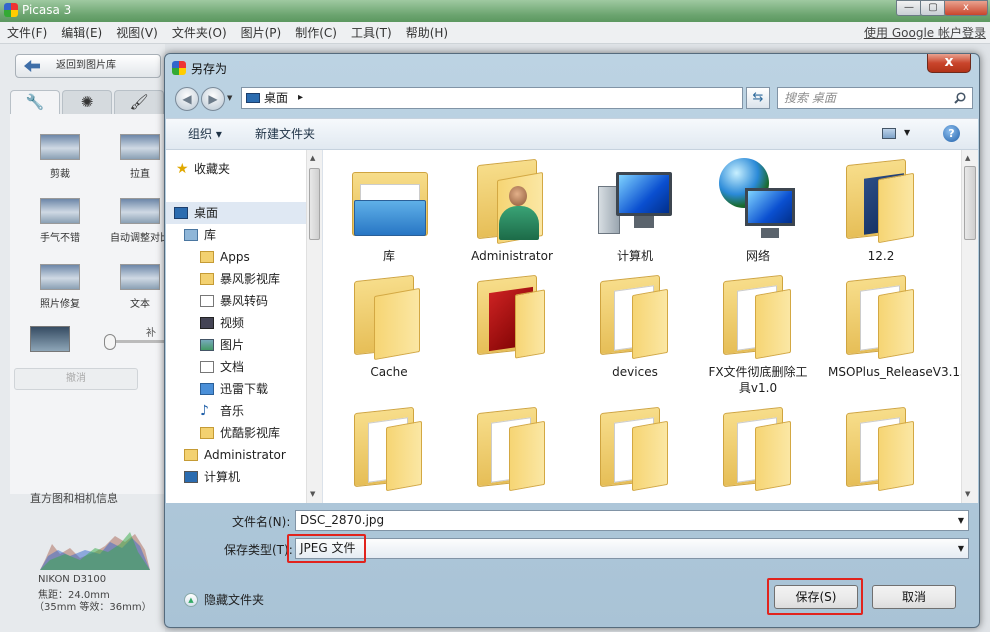  I want to click on tab-basic-fixes: 🔧, so click(35, 102).